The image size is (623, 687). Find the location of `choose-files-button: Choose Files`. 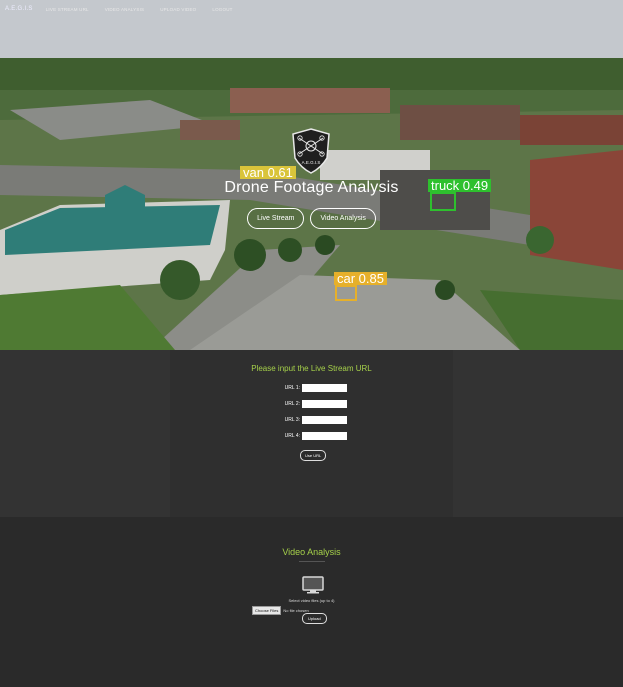

choose-files-button: Choose Files is located at coordinates (267, 610).